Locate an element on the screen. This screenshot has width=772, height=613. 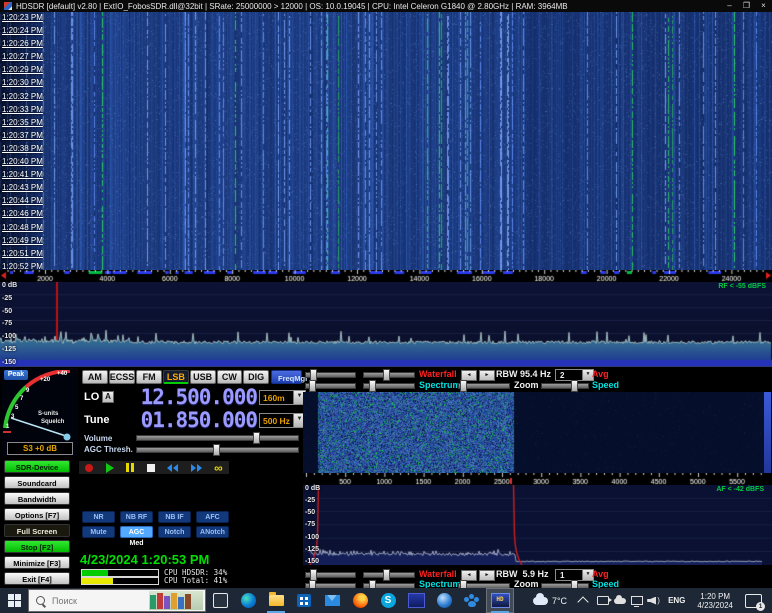
agc-threshold-slider is located at coordinates (217, 450).